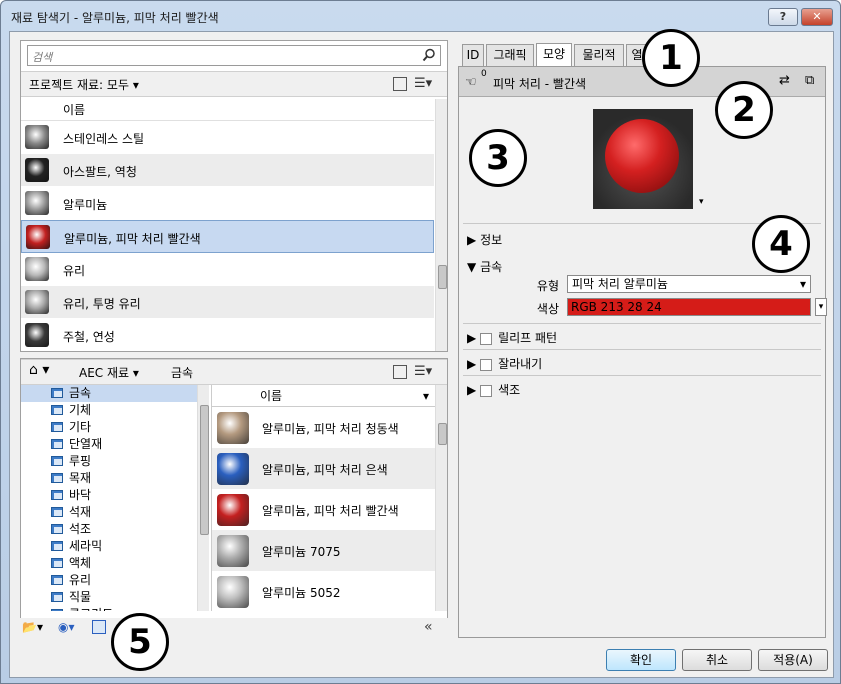 Image resolution: width=841 pixels, height=684 pixels. What do you see at coordinates (110, 444) in the screenshot?
I see `tree-item: 단열재` at bounding box center [110, 444].